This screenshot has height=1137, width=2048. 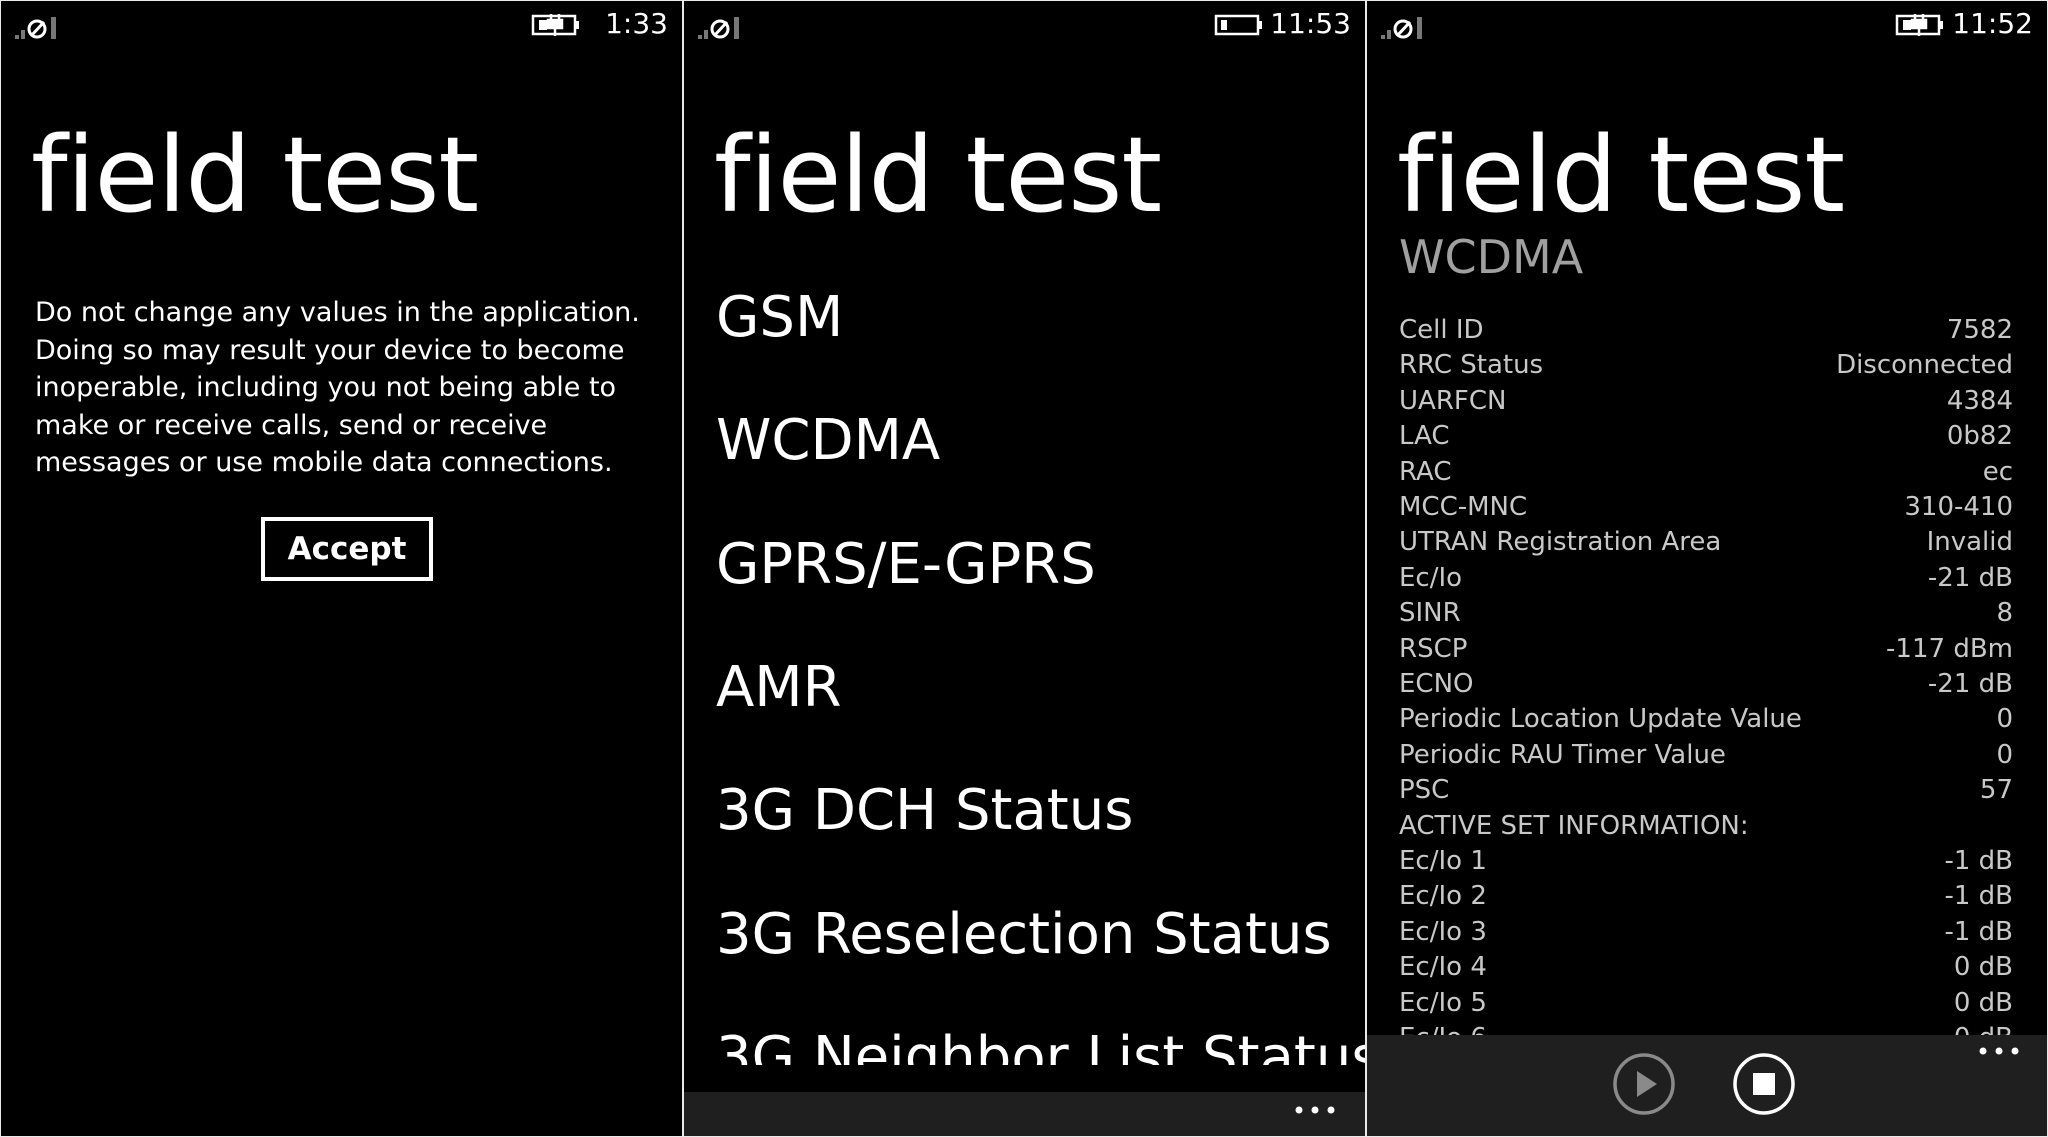 I want to click on info-row: MCC-MNC 310-410, so click(x=1706, y=507).